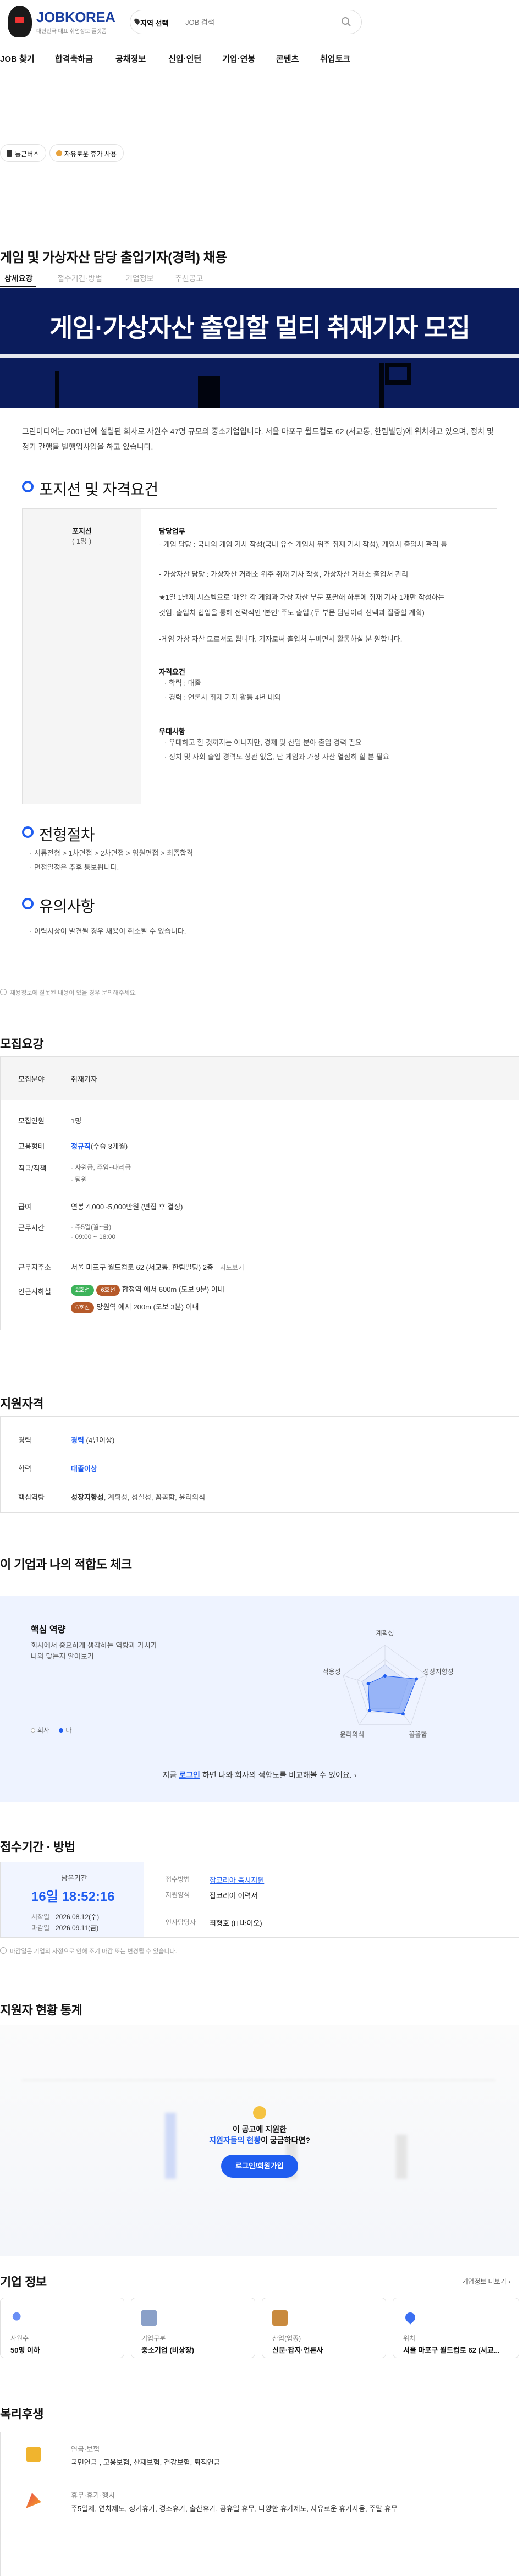 The image size is (528, 2576). What do you see at coordinates (79, 279) in the screenshot?
I see `tab-apply-period: 접수기간·방법` at bounding box center [79, 279].